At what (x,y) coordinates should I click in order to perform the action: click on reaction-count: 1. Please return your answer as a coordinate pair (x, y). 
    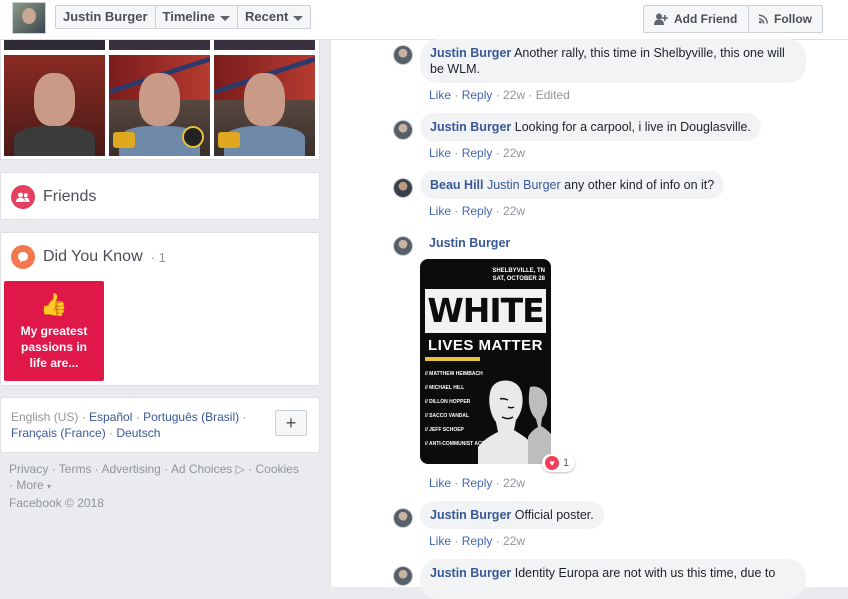
    Looking at the image, I should click on (566, 463).